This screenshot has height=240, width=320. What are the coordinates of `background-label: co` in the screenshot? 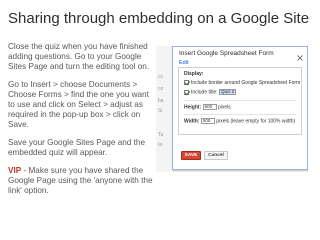 It's located at (161, 89).